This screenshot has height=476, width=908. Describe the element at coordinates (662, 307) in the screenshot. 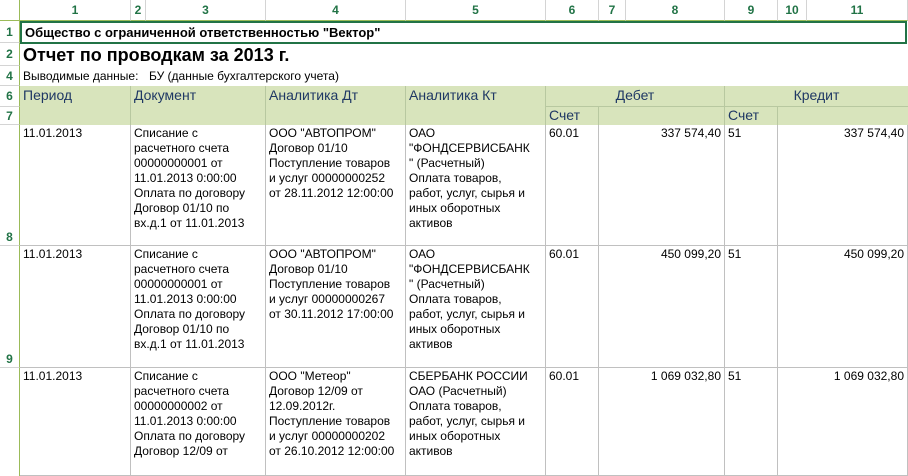

I see `debit-cell: 450 099,20` at that location.